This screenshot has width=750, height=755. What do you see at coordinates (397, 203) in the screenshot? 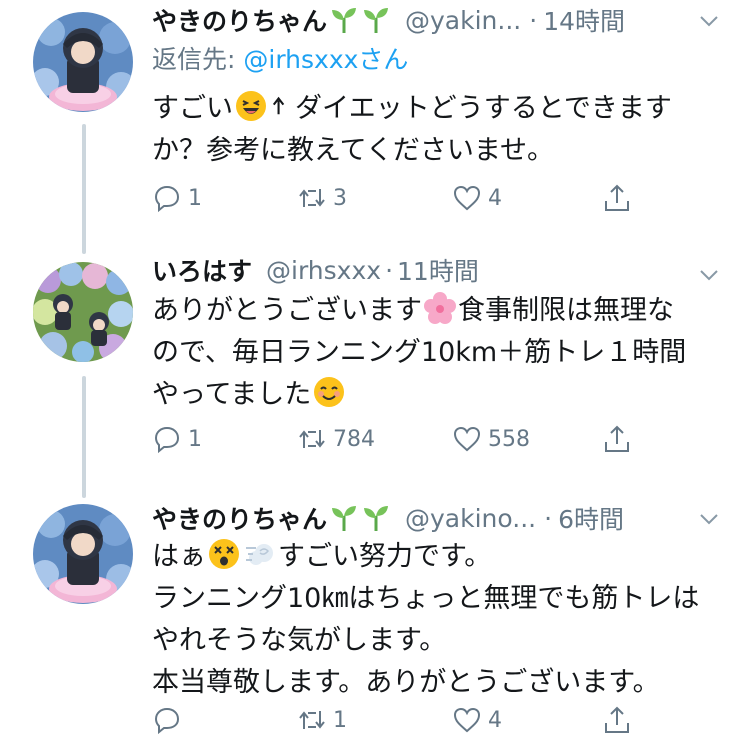
I see `tweet-actions: 1 3 4` at bounding box center [397, 203].